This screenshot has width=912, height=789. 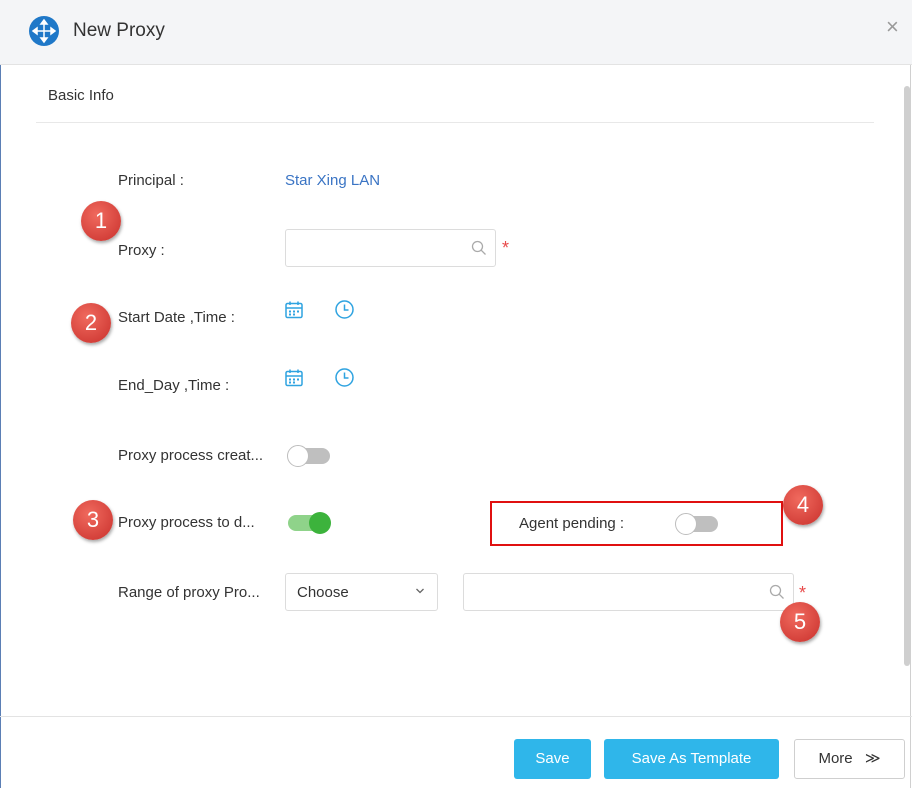 I want to click on proxy-todo-toggle, so click(x=309, y=523).